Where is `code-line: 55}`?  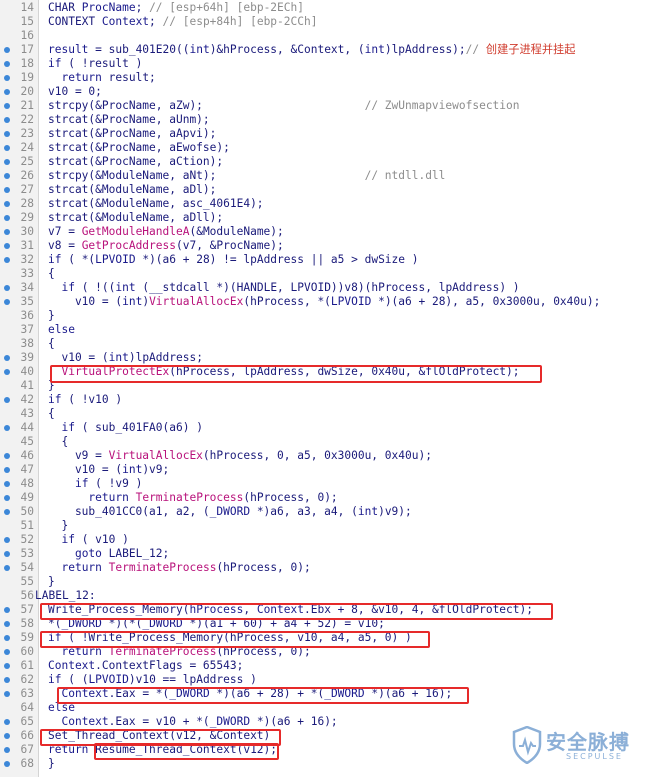
code-line: 55} is located at coordinates (330, 582).